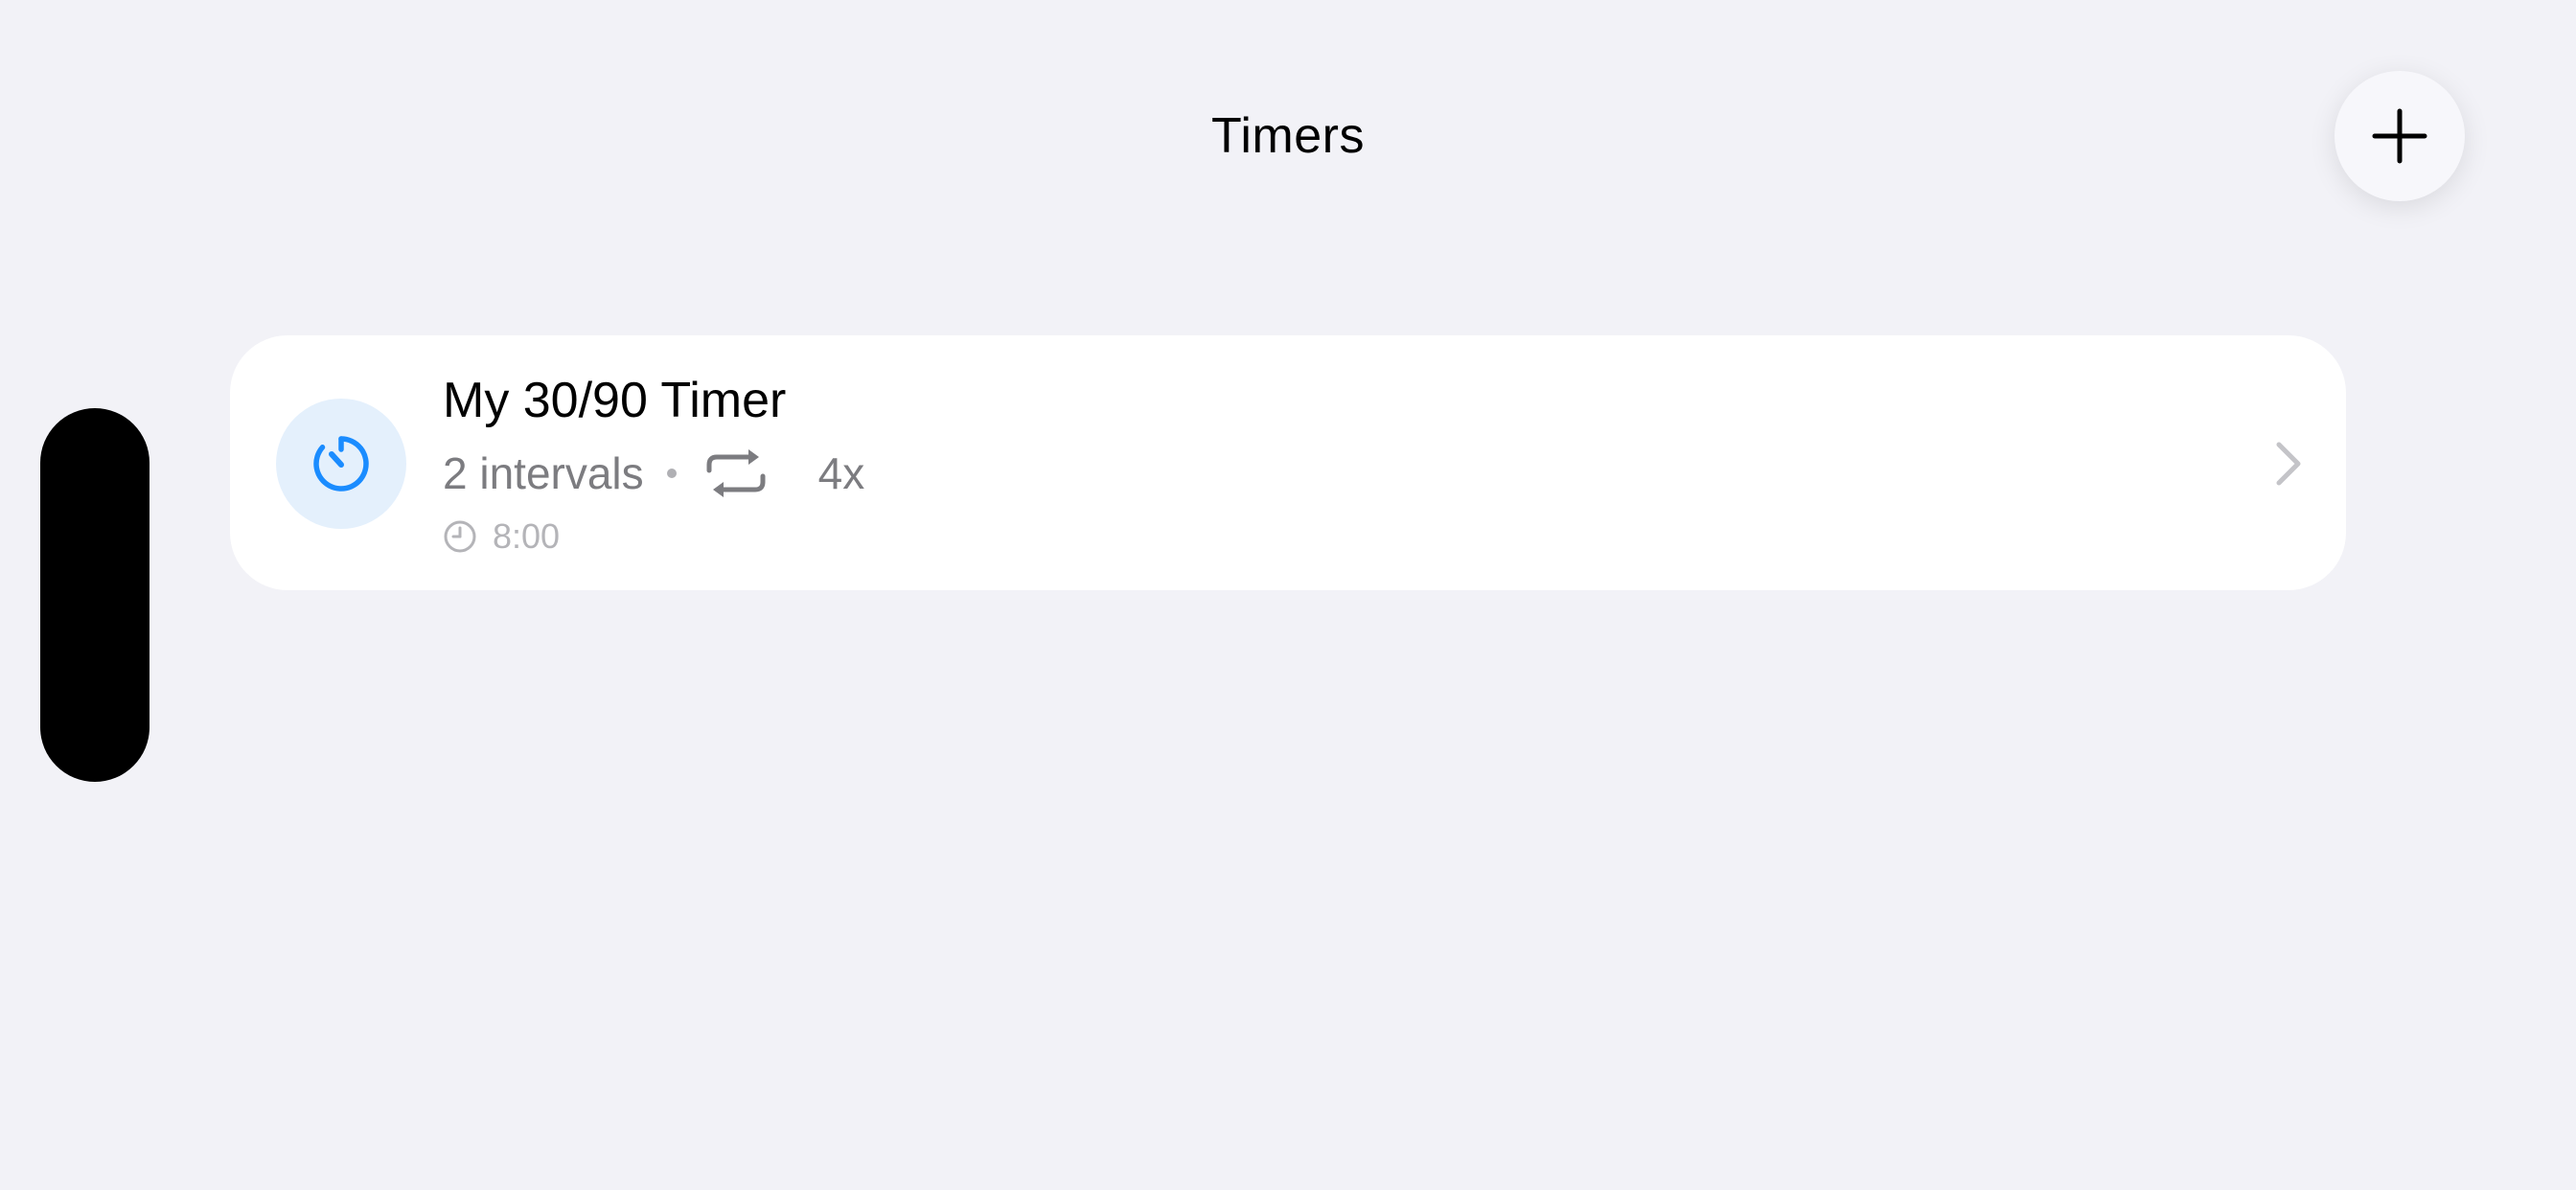  What do you see at coordinates (736, 473) in the screenshot?
I see `repeat-icon` at bounding box center [736, 473].